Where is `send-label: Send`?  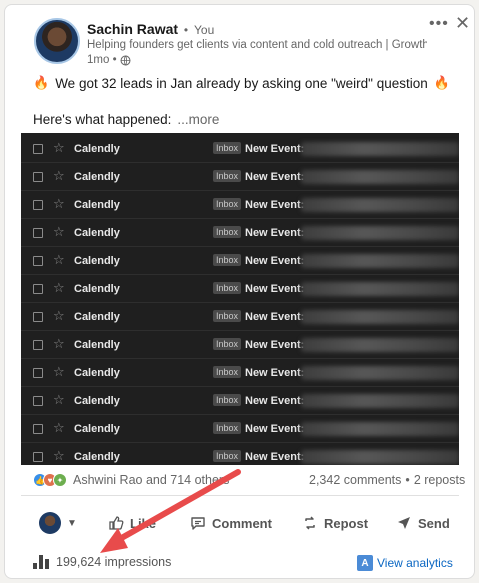 send-label: Send is located at coordinates (434, 523).